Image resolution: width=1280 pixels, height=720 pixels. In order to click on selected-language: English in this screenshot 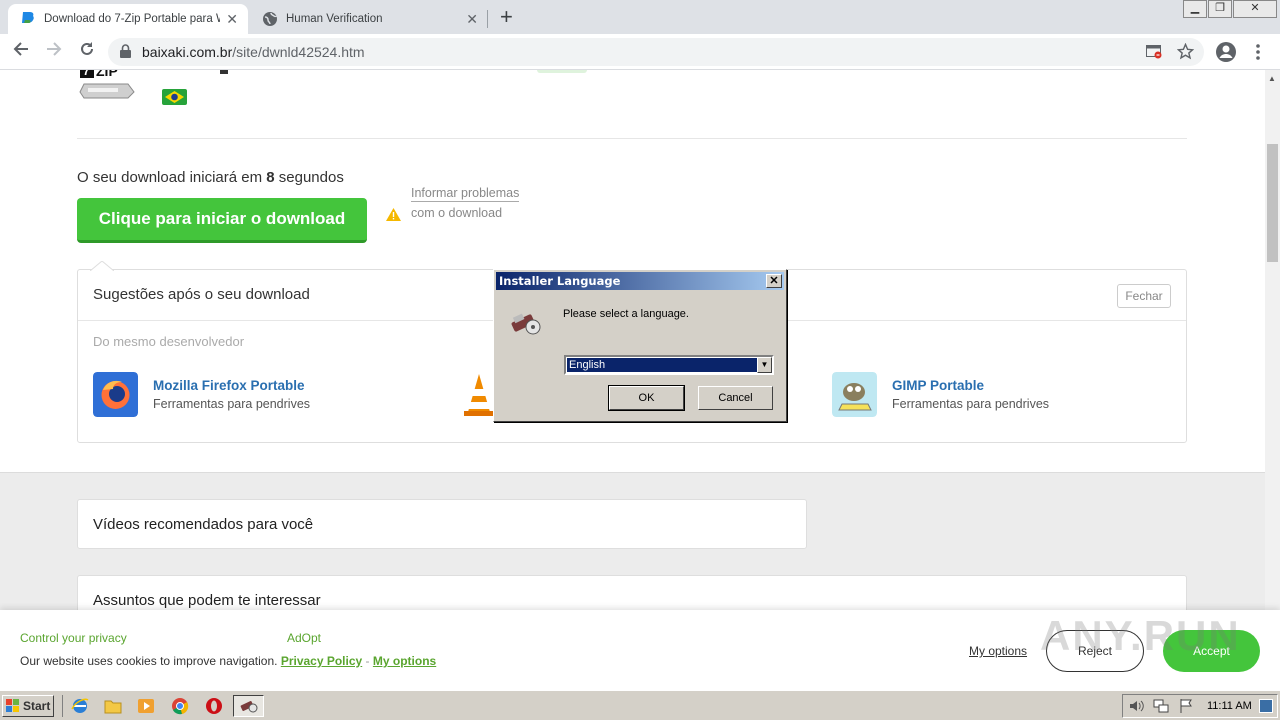, I will do `click(662, 365)`.